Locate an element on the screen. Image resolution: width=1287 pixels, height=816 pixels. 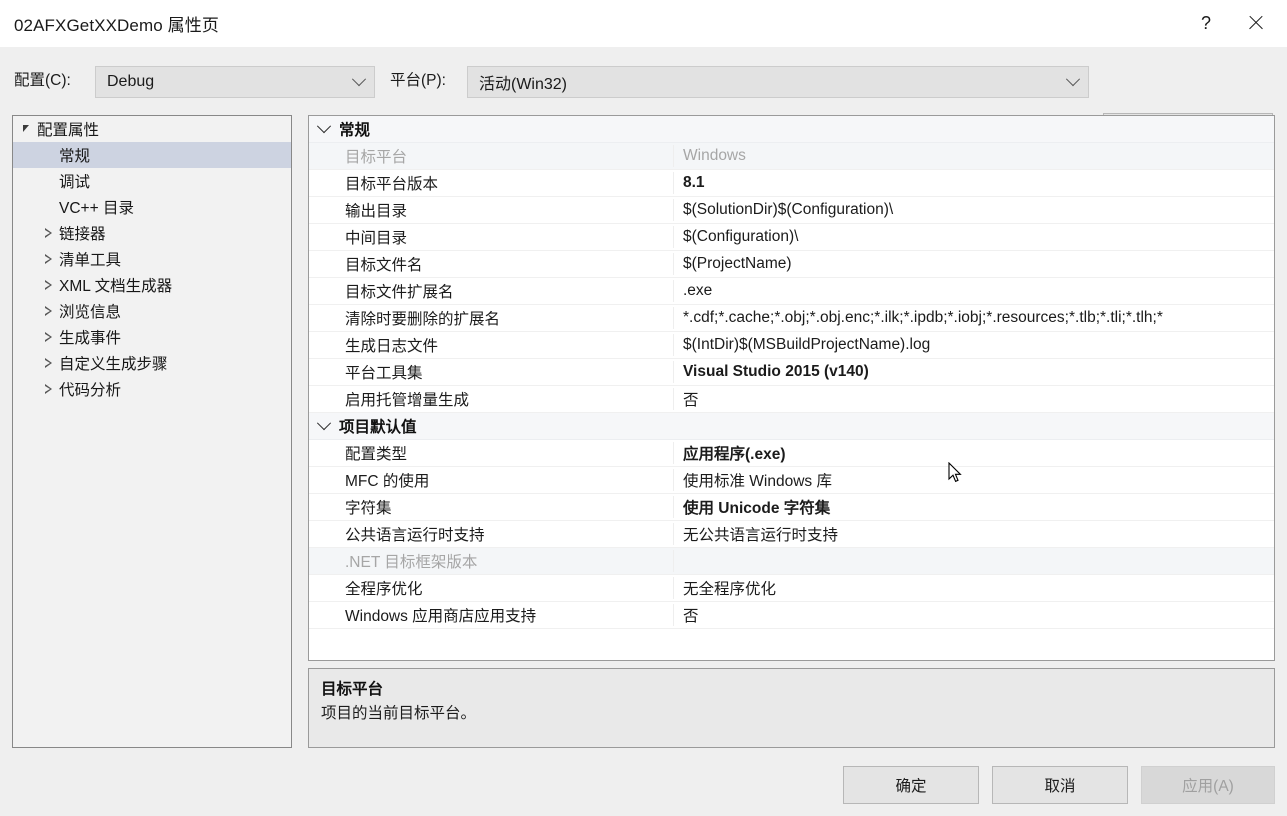
tree-item-8: 生成事件 is located at coordinates (152, 337).